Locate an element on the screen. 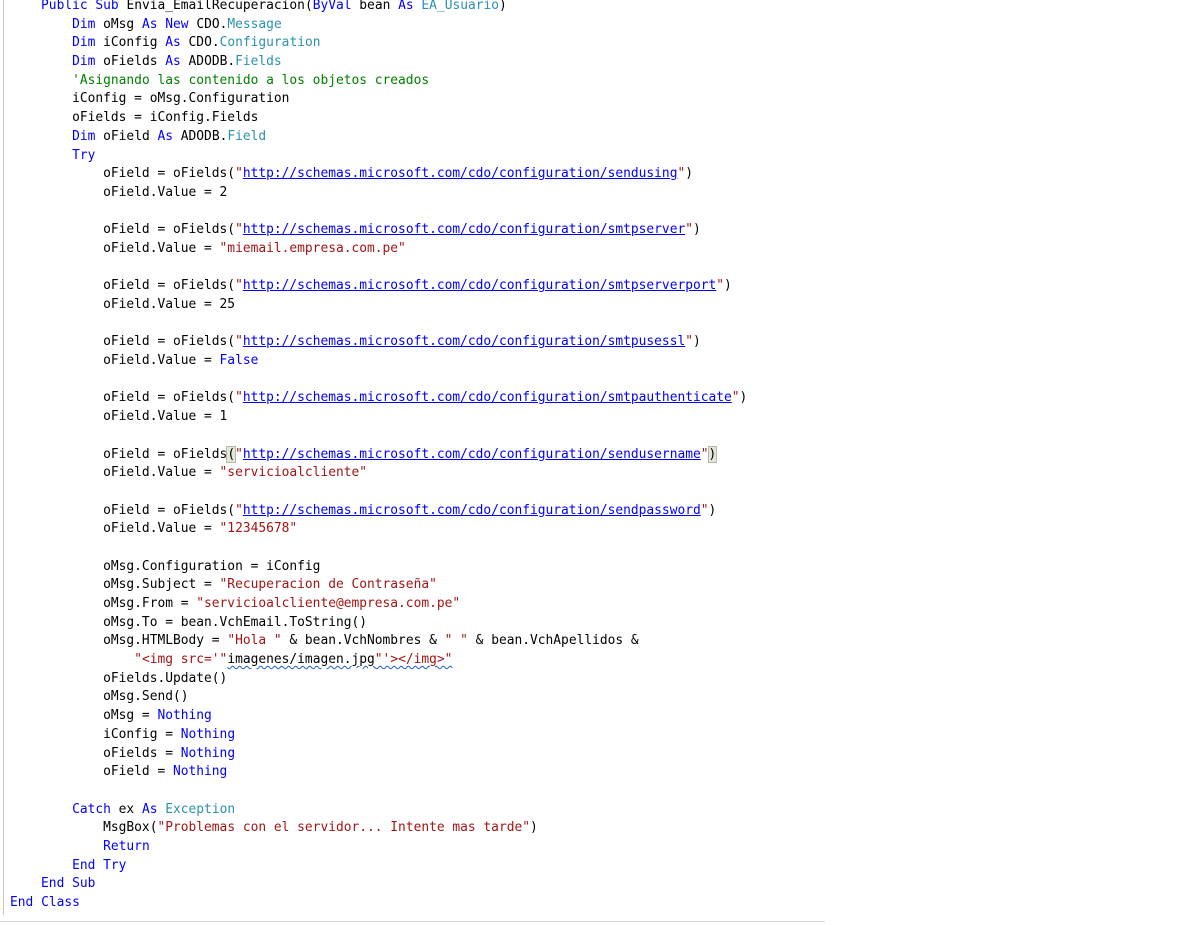 Image resolution: width=1180 pixels, height=925 pixels. code-token: oMsg.Subject = is located at coordinates (115, 585).